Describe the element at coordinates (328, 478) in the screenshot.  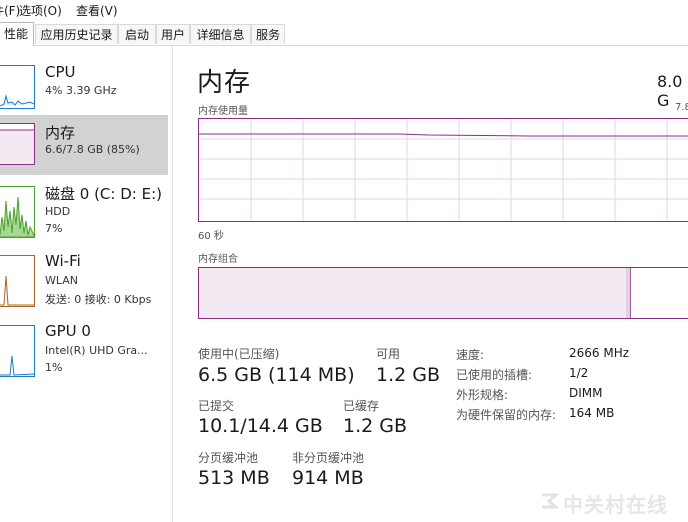
I see `nonpaged-pool-value: 914 MB` at that location.